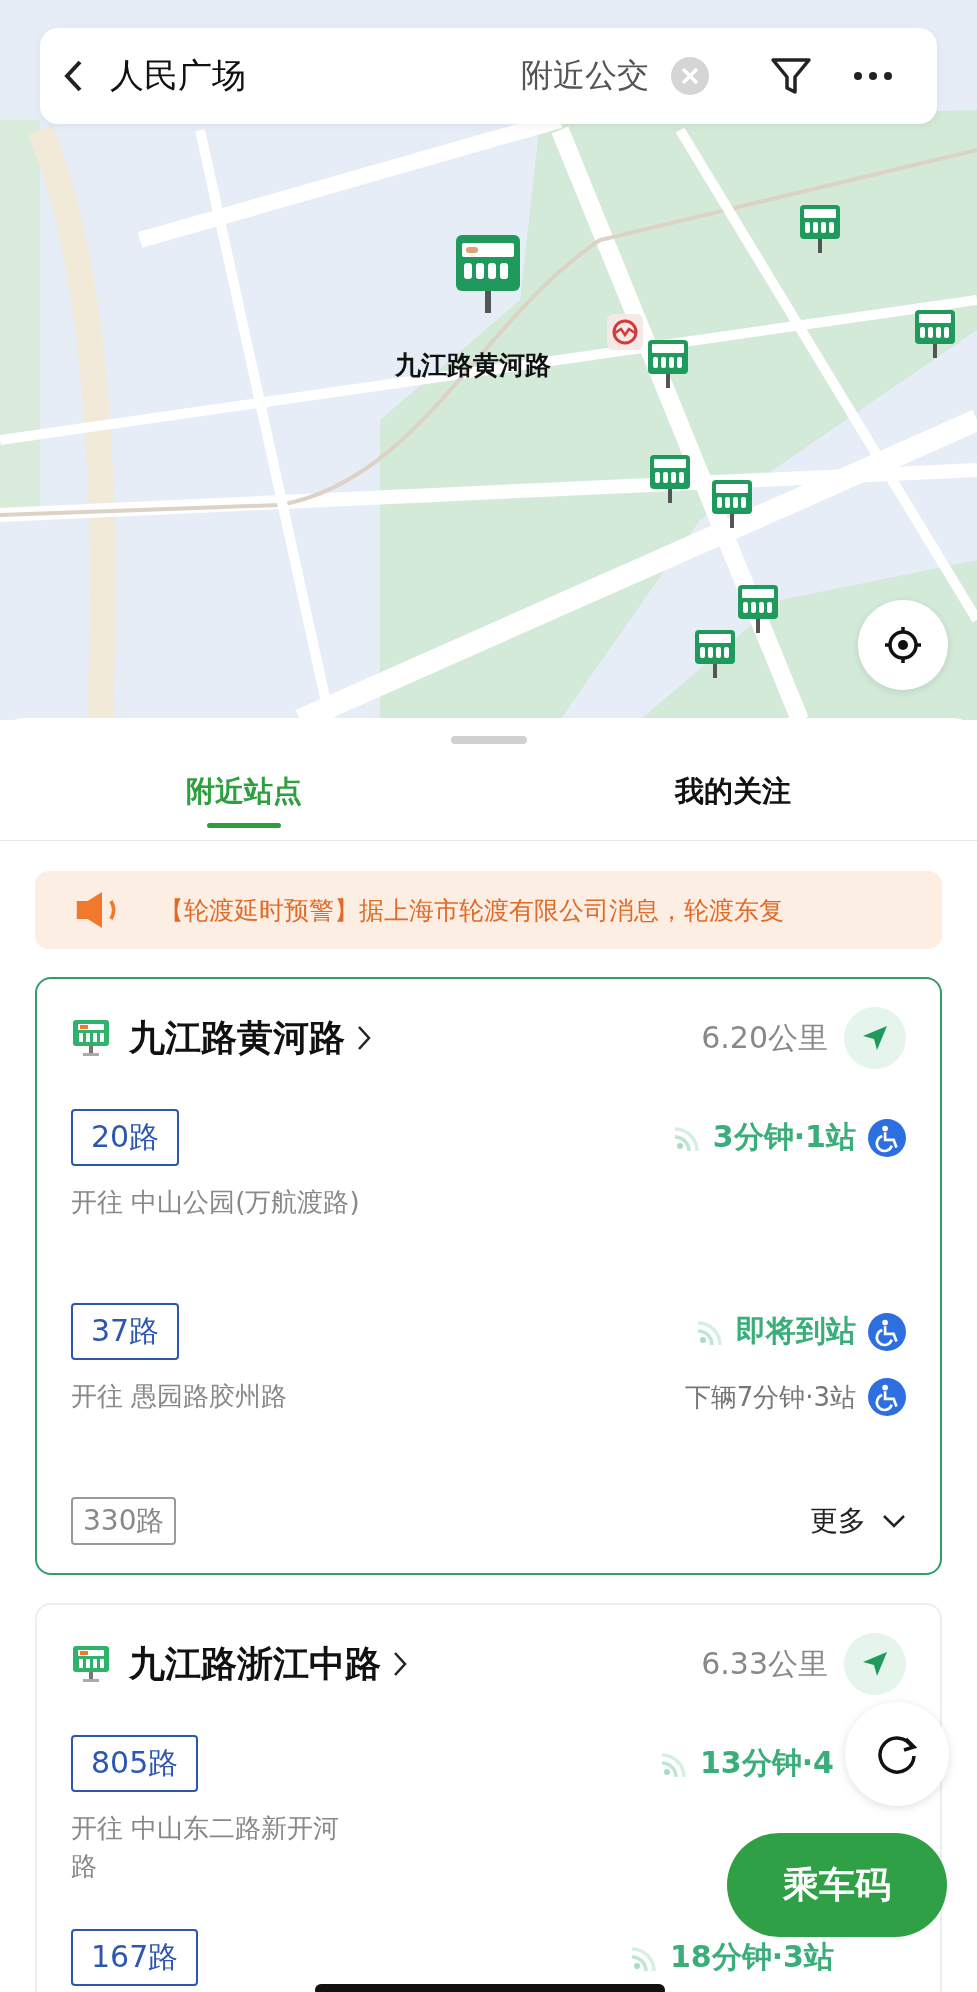  I want to click on destination-text: 开往 中山东二路新开河路, so click(206, 1847).